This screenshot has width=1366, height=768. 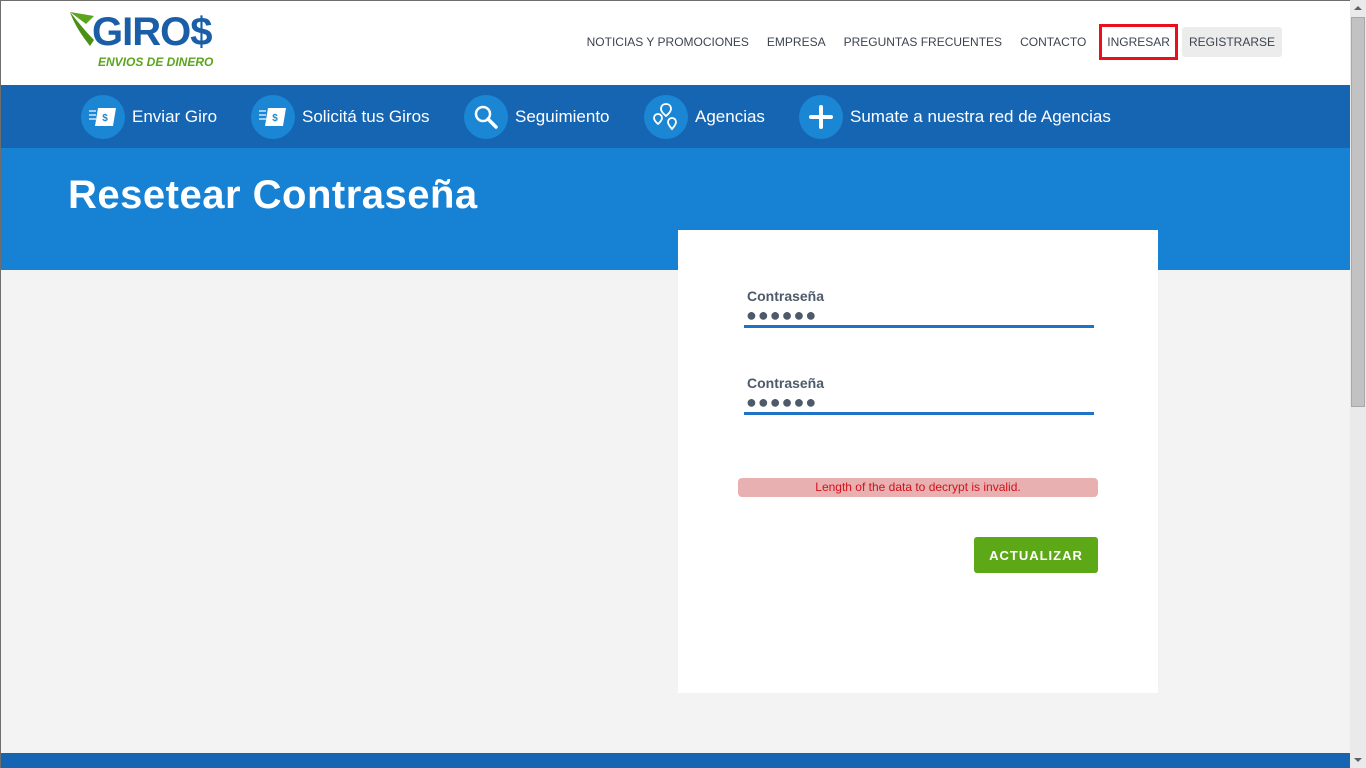 I want to click on password-input, so click(x=919, y=316).